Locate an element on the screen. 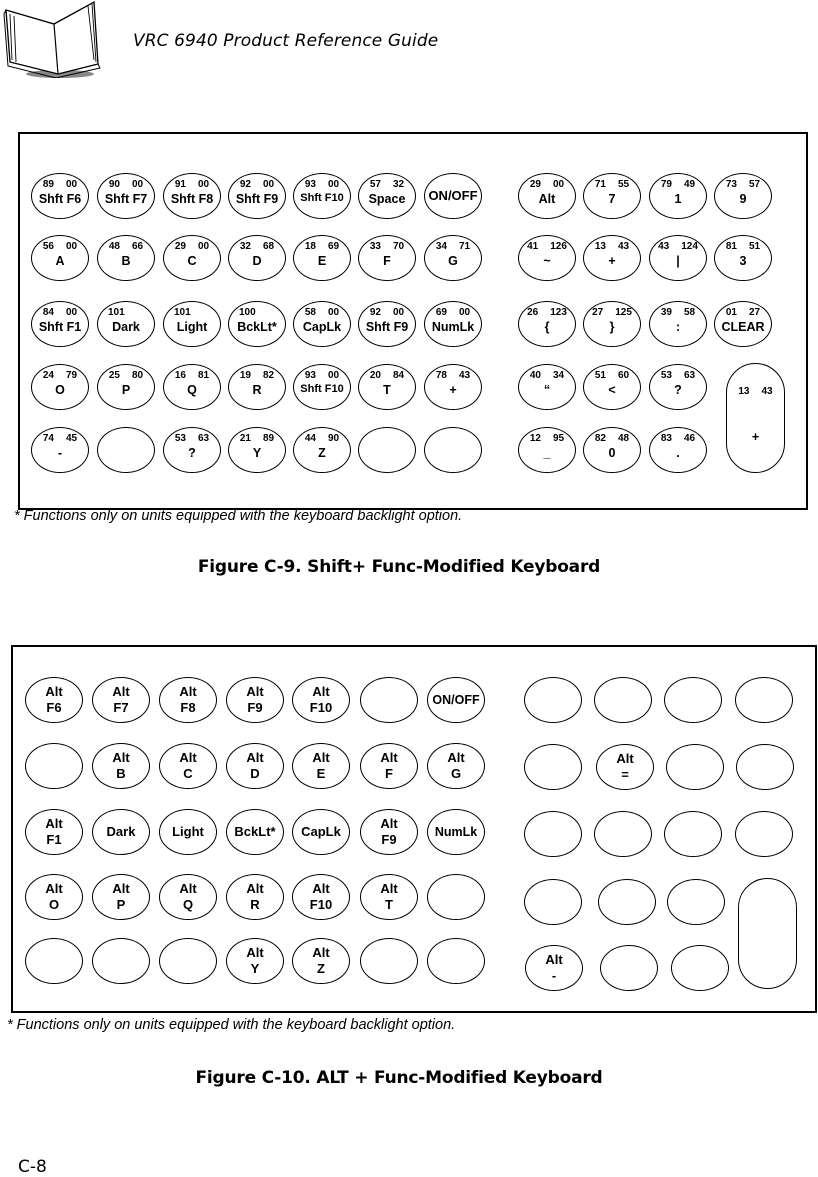 This screenshot has width=818, height=1177. scan-code: 12 is located at coordinates (535, 438).